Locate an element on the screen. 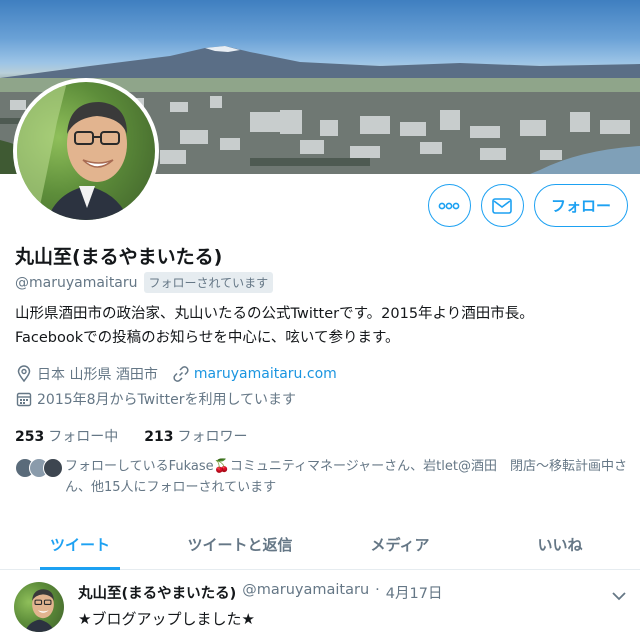 The image size is (640, 640). bio-line: Facebookでの投稿のお知らせを中心に、呟いて参ります。 is located at coordinates (207, 338).